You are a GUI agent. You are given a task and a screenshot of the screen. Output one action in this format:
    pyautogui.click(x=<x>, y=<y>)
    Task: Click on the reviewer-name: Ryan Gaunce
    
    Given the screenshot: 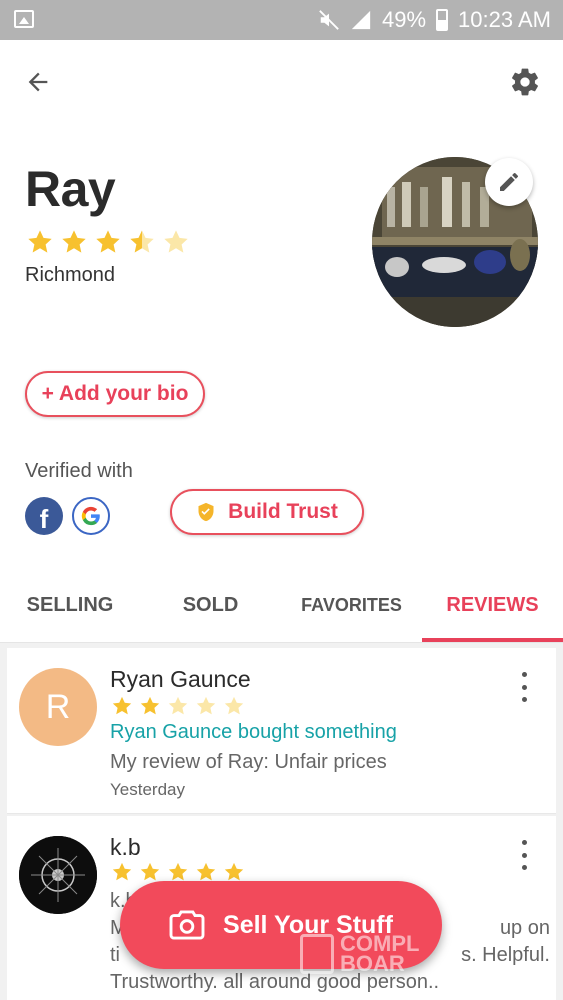 What is the action you would take?
    pyautogui.click(x=180, y=679)
    